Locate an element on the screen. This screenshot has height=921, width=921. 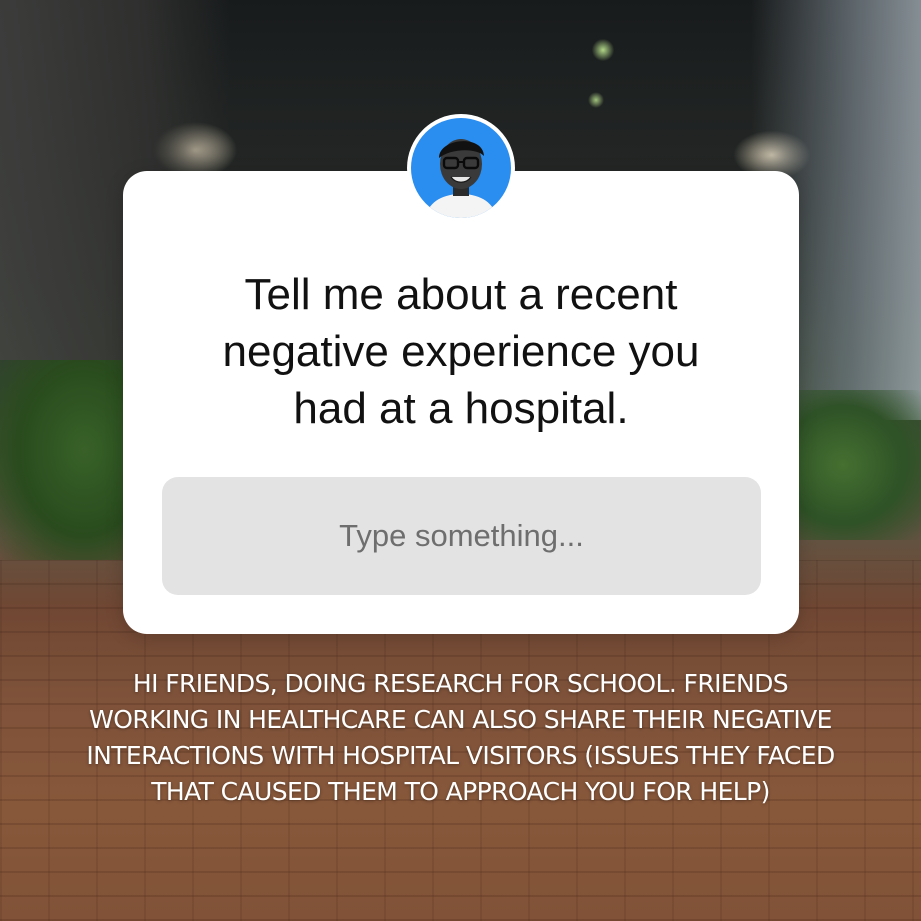
avatar is located at coordinates (461, 168).